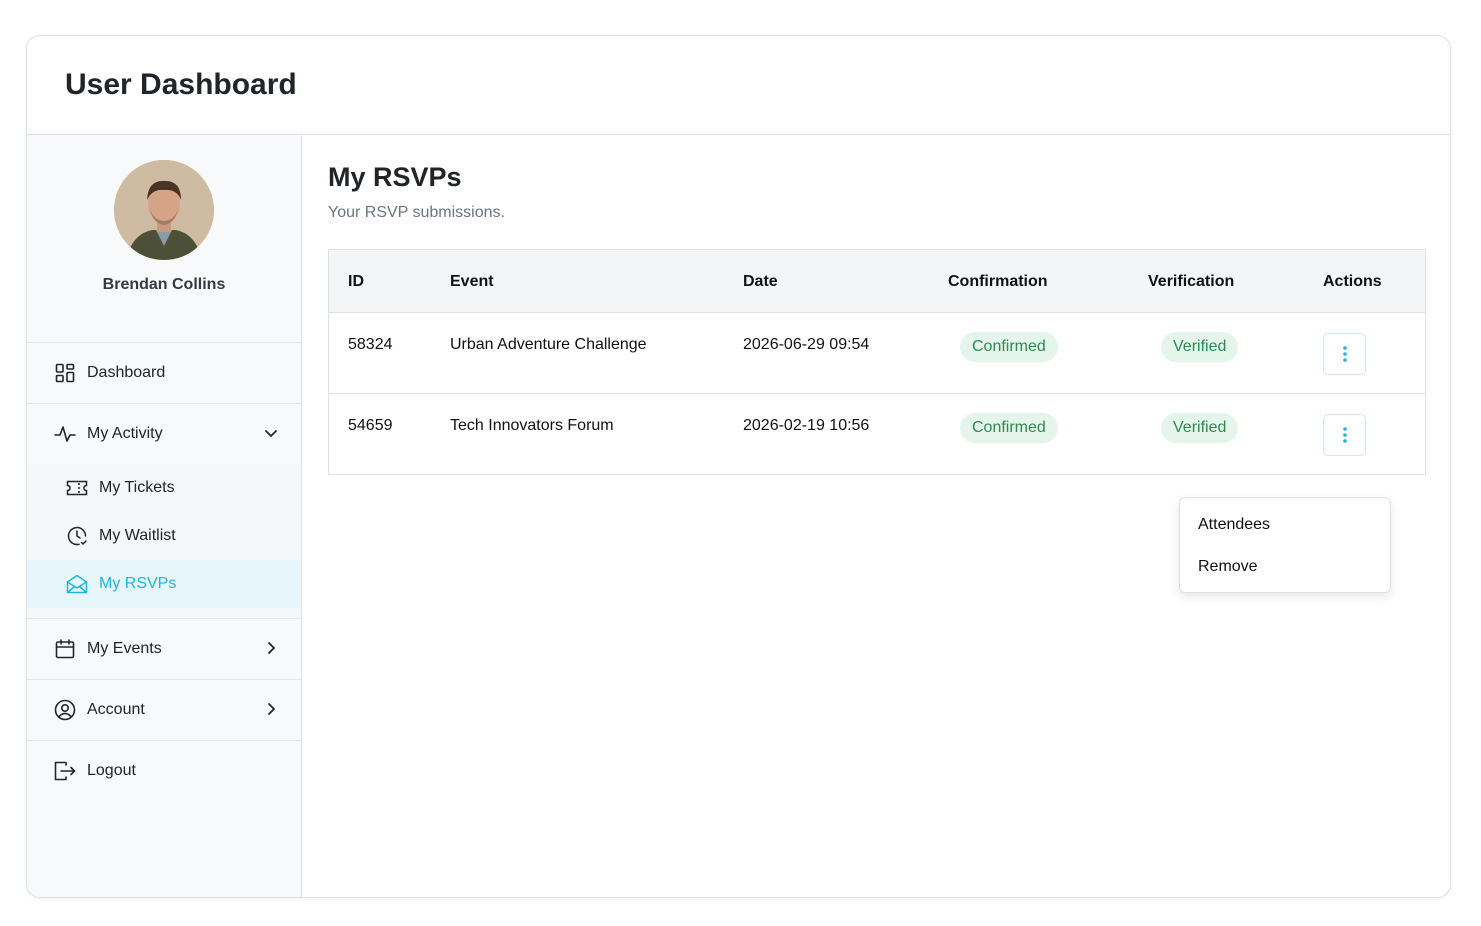 The image size is (1481, 926). Describe the element at coordinates (164, 770) in the screenshot. I see `nav-logout: Logout` at that location.